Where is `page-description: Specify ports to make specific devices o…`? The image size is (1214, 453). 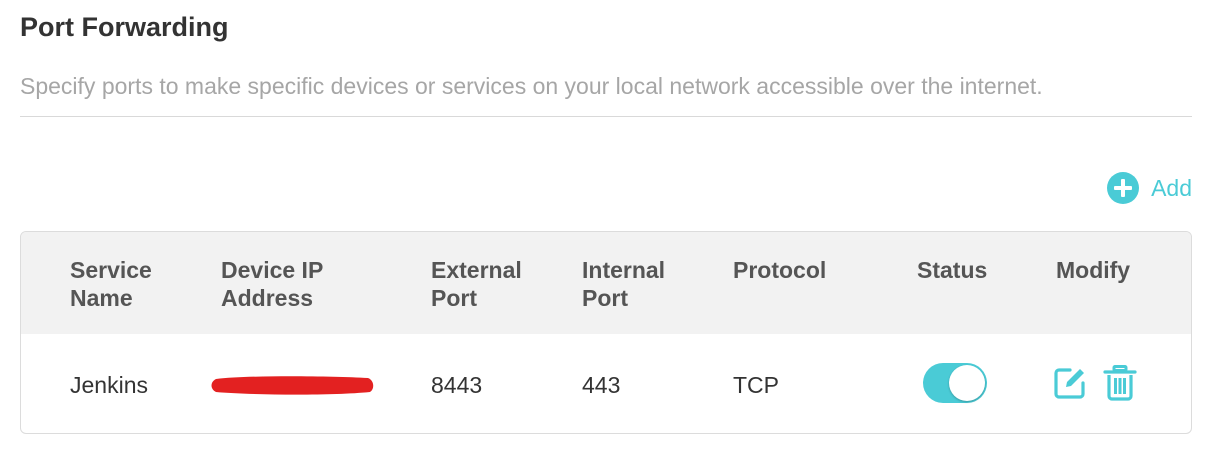
page-description: Specify ports to make specific devices o… is located at coordinates (531, 86).